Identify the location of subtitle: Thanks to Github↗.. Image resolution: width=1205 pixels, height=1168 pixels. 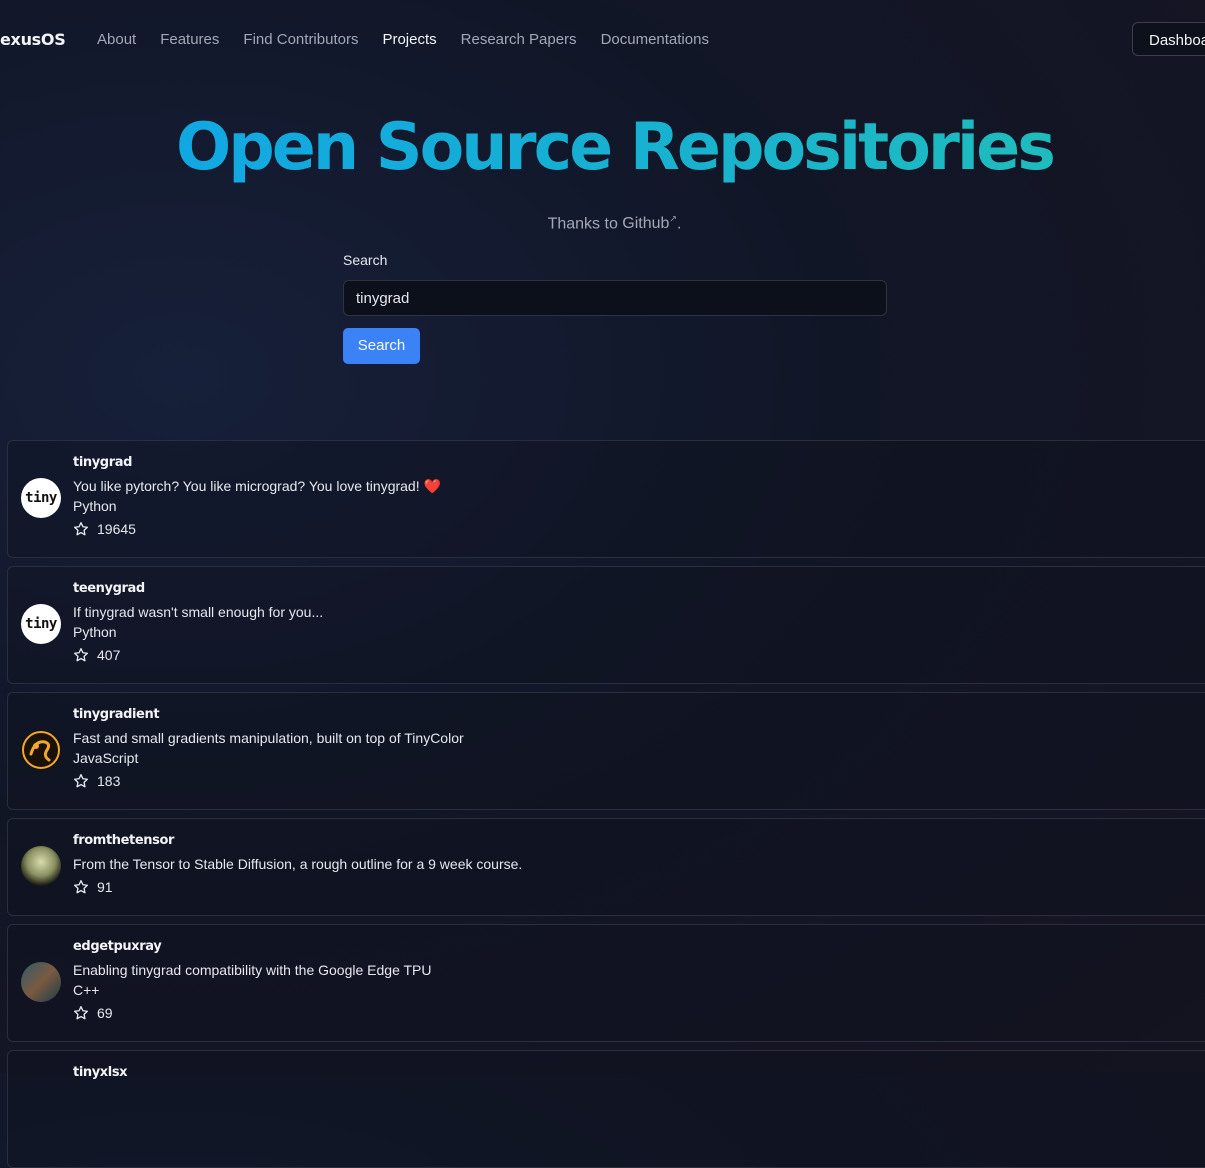
(602, 223).